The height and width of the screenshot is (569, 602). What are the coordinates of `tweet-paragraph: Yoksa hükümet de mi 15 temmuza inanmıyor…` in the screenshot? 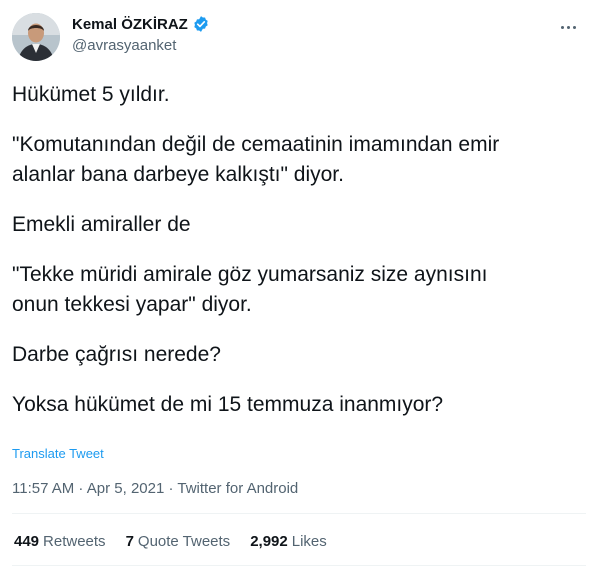 It's located at (228, 404).